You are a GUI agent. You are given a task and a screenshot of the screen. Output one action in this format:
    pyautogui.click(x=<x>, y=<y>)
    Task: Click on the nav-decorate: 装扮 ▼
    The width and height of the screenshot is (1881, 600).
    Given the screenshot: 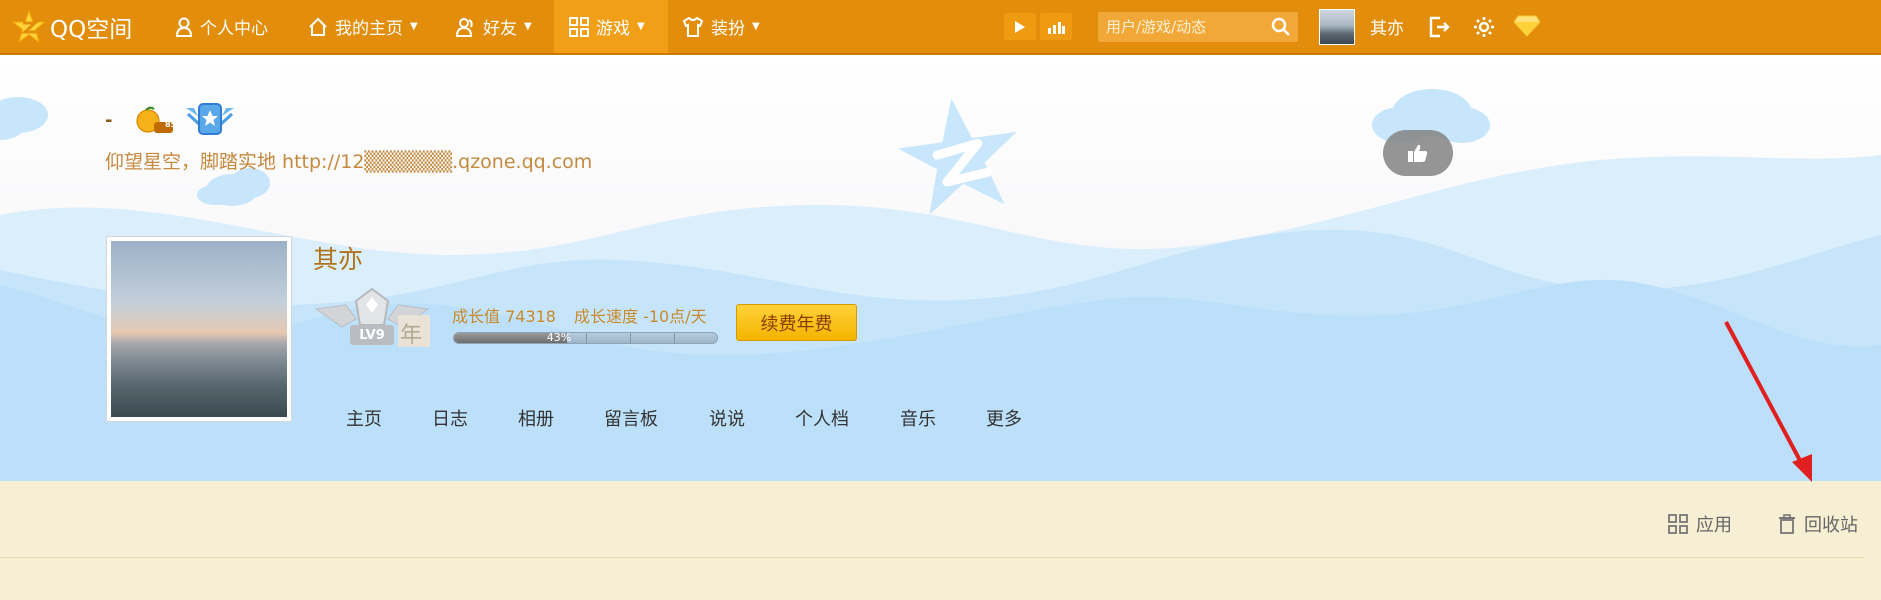 What is the action you would take?
    pyautogui.click(x=721, y=26)
    